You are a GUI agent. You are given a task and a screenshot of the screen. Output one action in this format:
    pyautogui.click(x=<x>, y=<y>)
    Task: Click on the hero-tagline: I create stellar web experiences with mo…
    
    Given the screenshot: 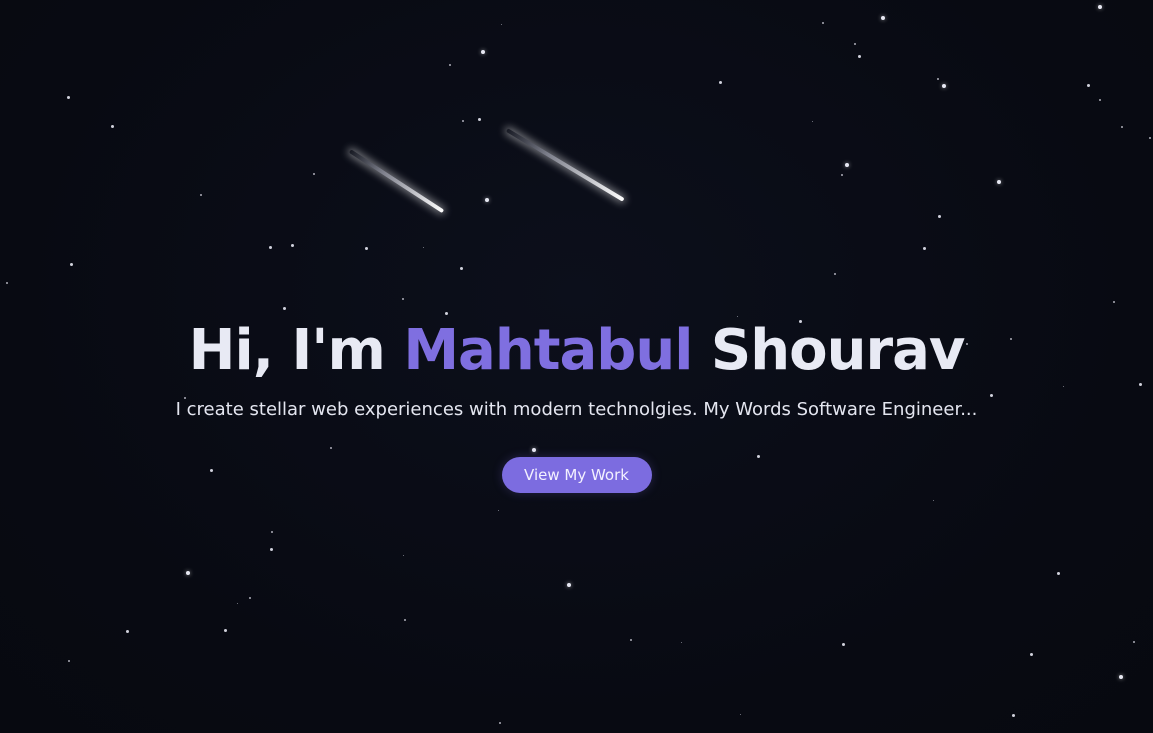 What is the action you would take?
    pyautogui.click(x=576, y=409)
    